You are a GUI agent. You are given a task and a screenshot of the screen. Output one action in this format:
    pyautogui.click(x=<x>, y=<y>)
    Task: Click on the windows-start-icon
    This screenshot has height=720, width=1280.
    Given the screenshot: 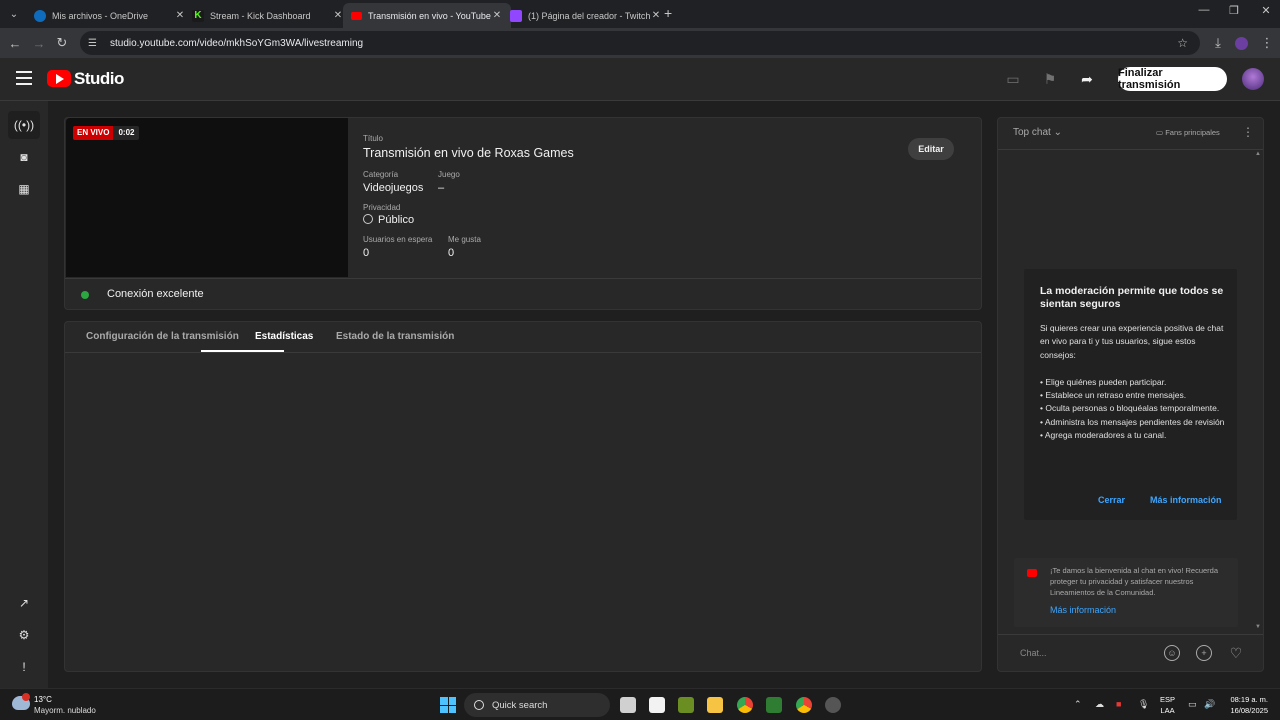 What is the action you would take?
    pyautogui.click(x=448, y=705)
    